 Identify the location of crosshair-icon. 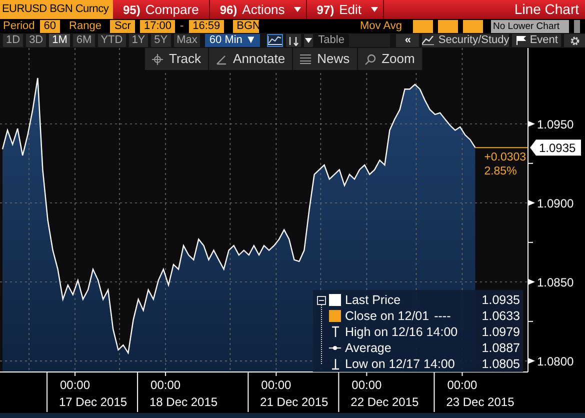
(157, 59).